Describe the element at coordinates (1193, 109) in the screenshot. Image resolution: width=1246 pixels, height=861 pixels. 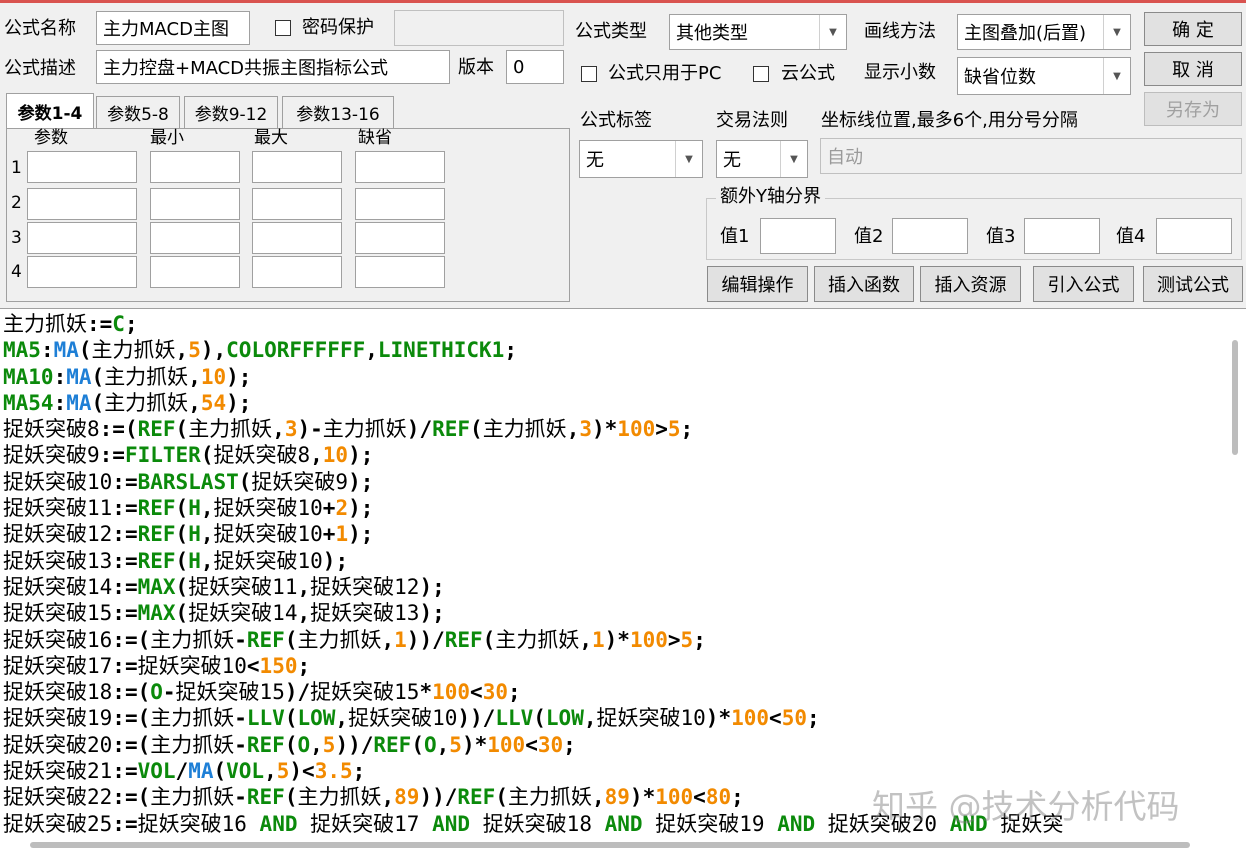
I see `save-as-button: 另存为` at that location.